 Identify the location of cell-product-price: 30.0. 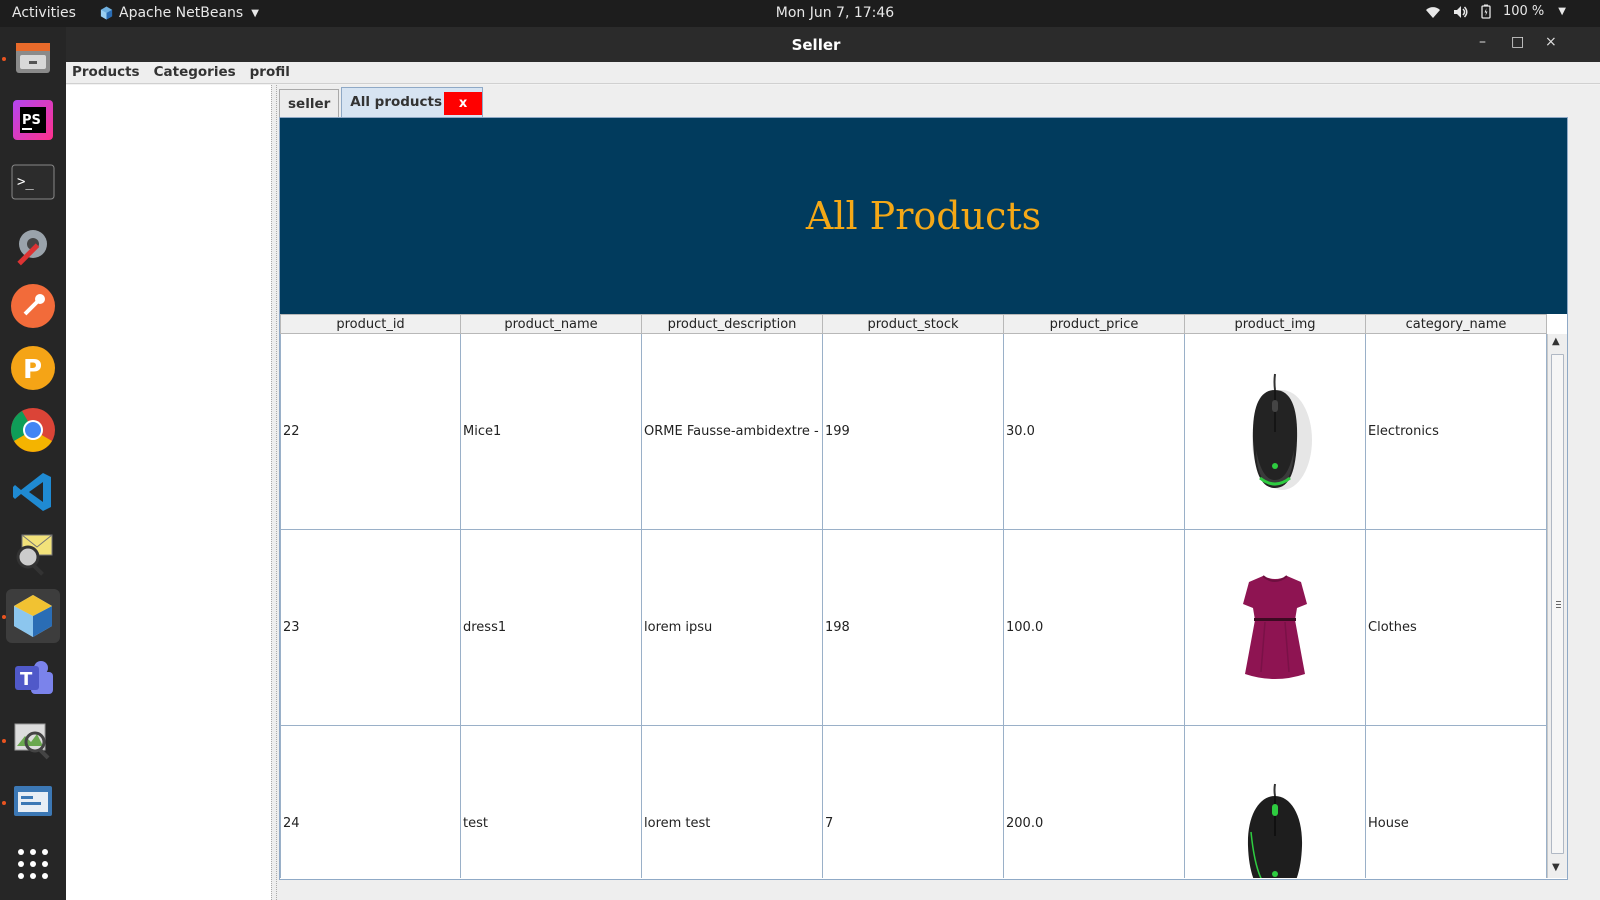
(1094, 432).